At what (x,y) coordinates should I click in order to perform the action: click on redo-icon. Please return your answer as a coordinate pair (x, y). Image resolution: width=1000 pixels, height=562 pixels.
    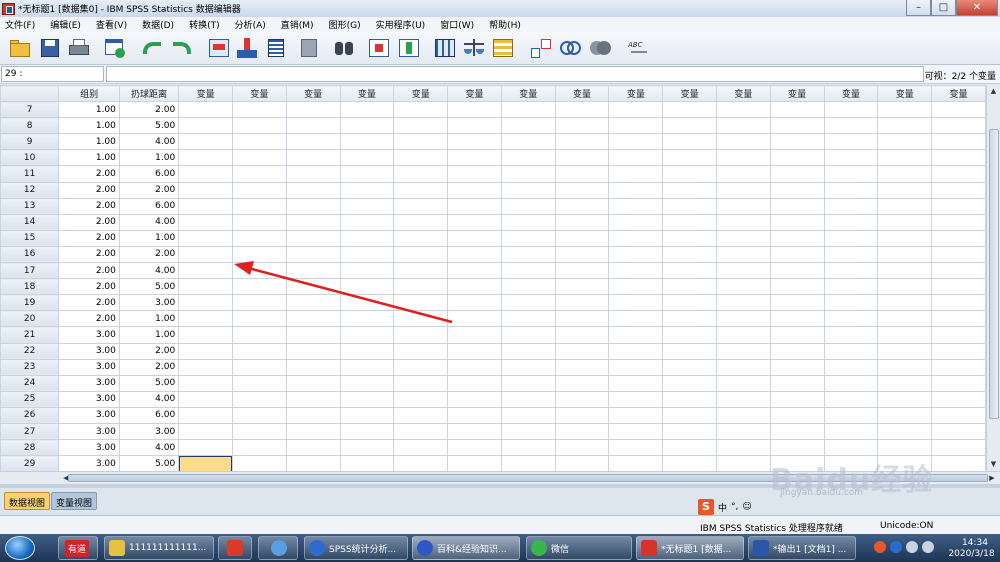
    Looking at the image, I should click on (182, 48).